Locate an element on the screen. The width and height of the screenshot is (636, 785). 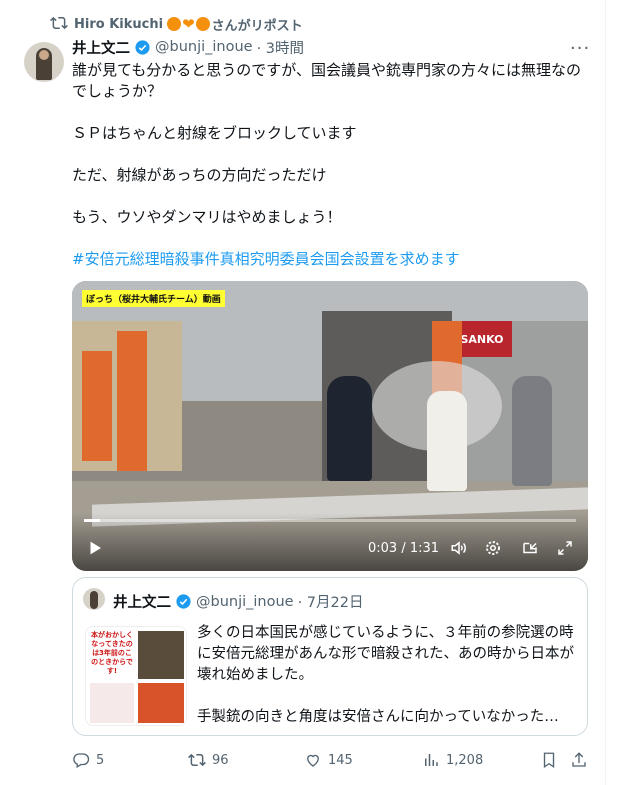
repost-button: 96 is located at coordinates (208, 760).